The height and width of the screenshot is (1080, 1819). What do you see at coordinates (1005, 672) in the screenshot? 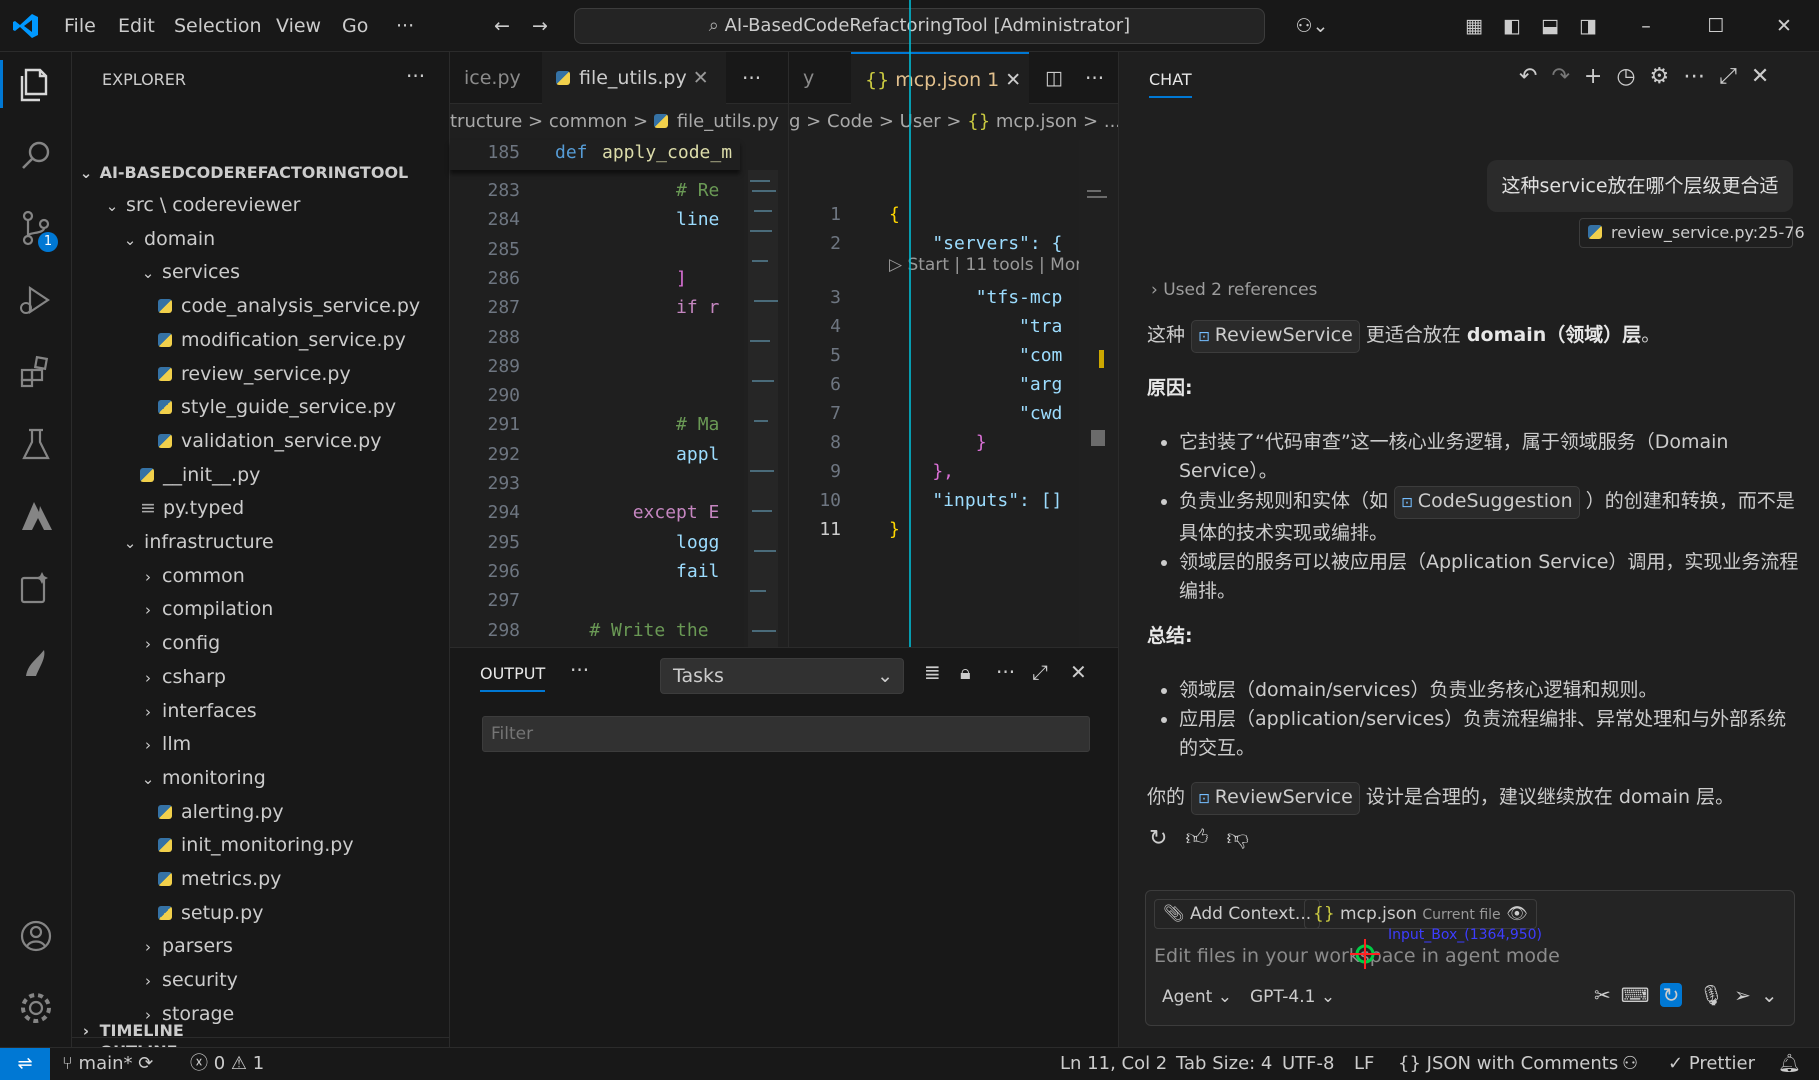
I see `panel-more-actions-icon: ···` at bounding box center [1005, 672].